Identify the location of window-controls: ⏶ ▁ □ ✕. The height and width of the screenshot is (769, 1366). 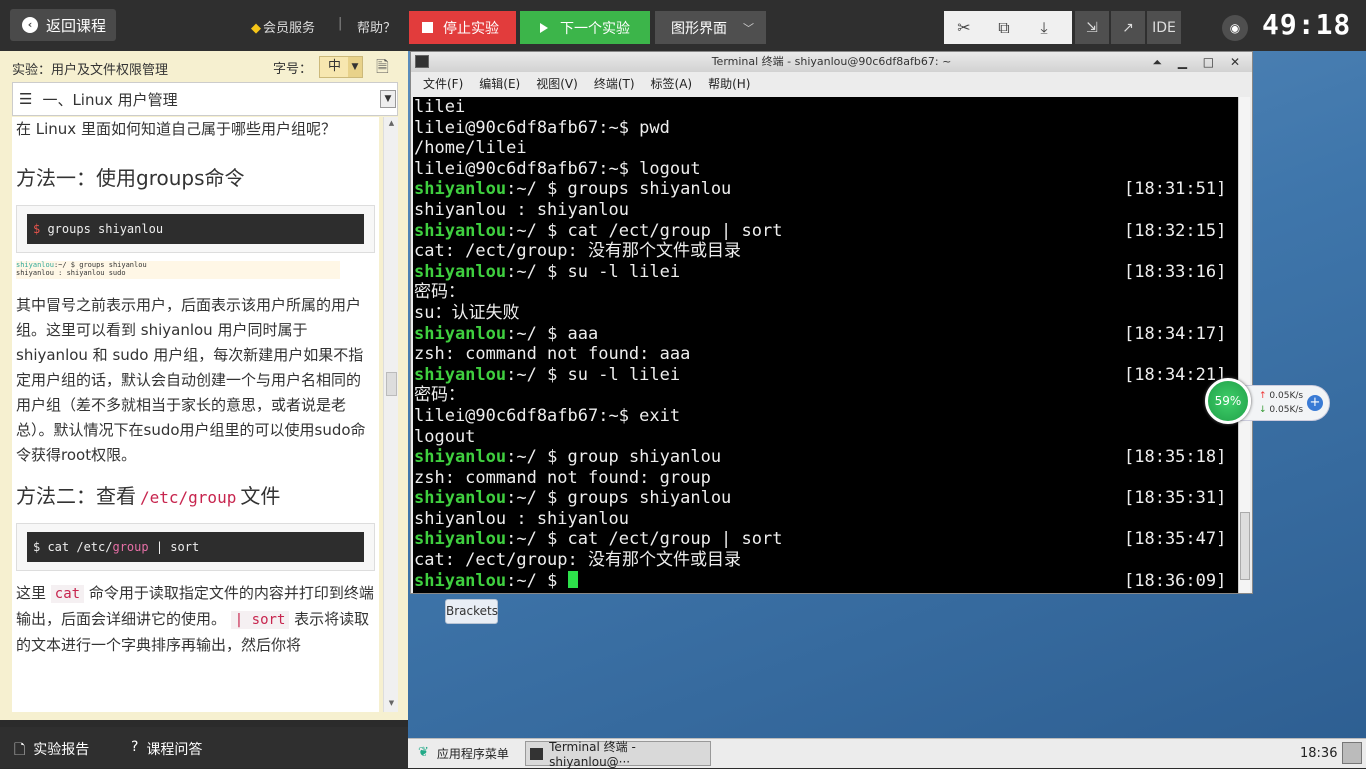
(1199, 62).